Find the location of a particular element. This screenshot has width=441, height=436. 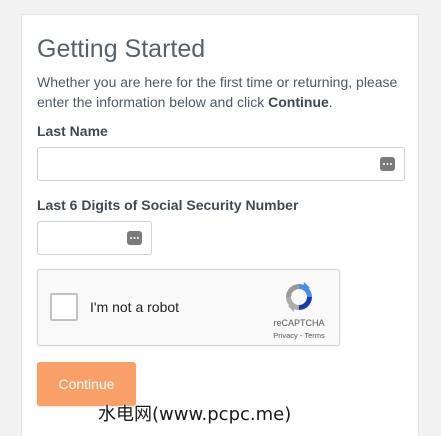

ssn-label: Last 6 Digits of Social Security Number is located at coordinates (168, 205).